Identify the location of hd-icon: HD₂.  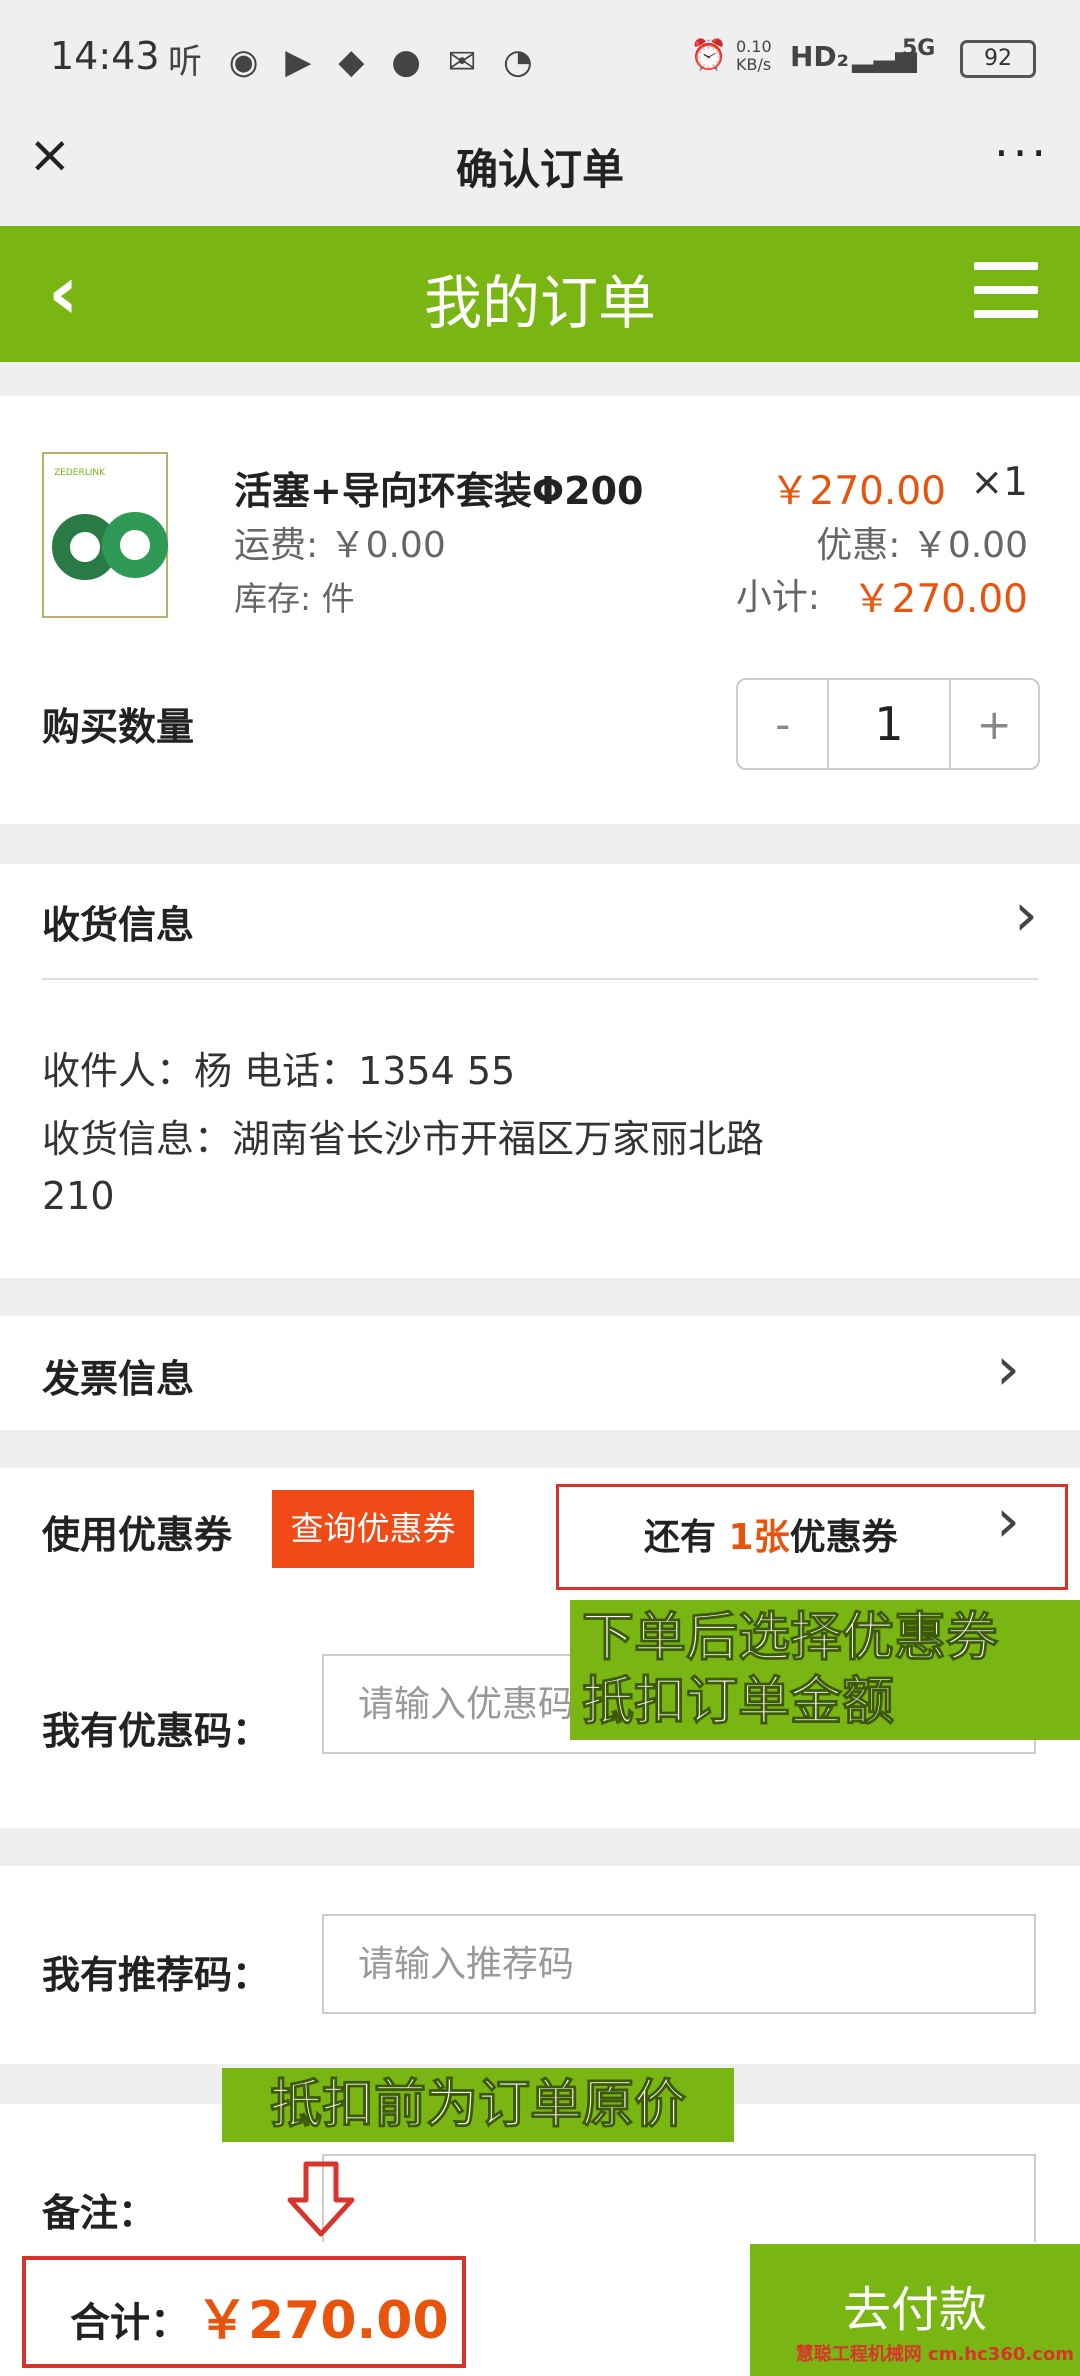
(819, 56).